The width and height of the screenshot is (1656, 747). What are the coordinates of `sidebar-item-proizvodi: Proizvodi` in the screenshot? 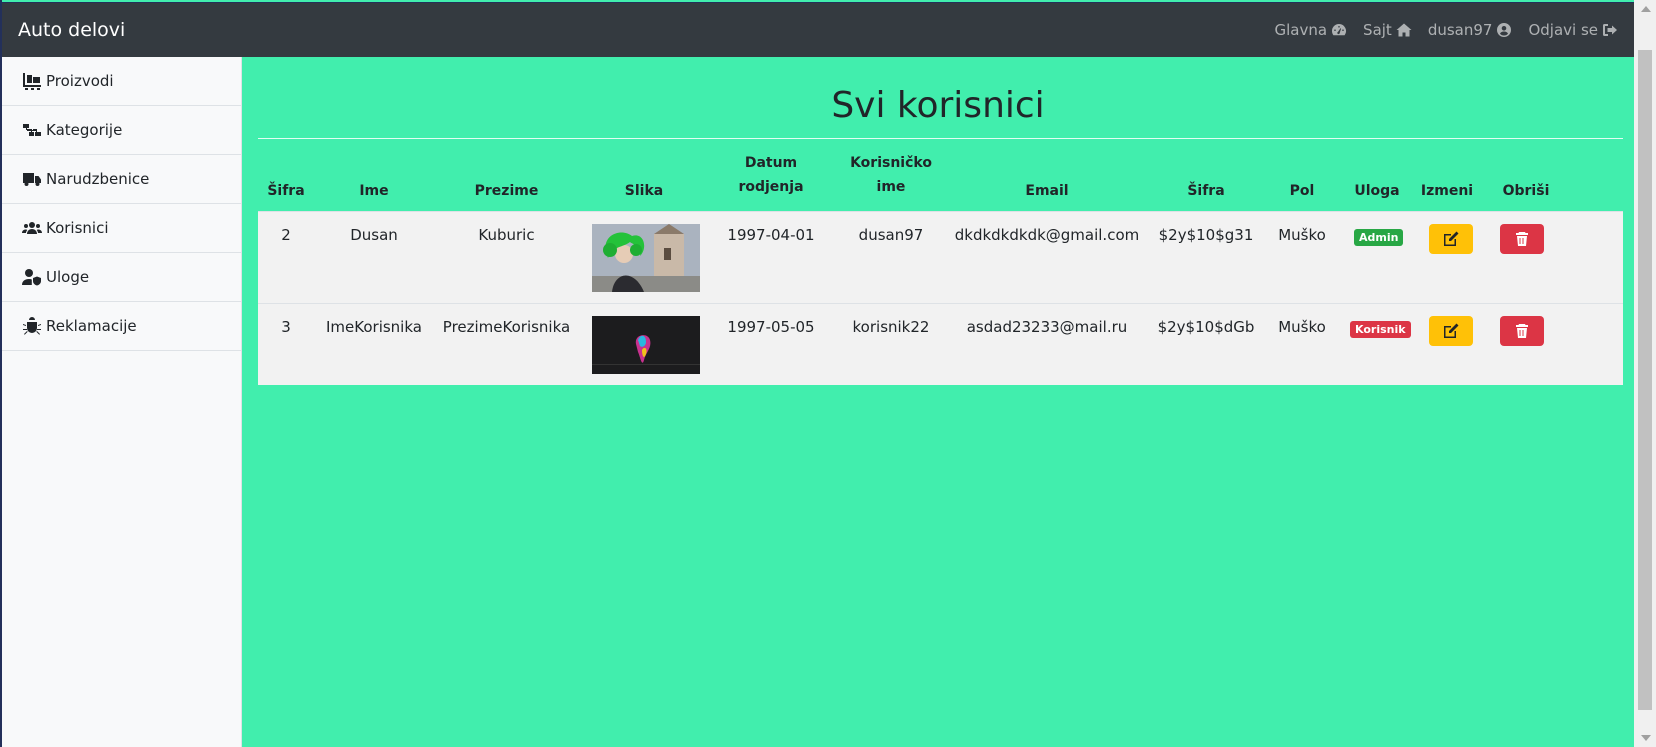 It's located at (121, 81).